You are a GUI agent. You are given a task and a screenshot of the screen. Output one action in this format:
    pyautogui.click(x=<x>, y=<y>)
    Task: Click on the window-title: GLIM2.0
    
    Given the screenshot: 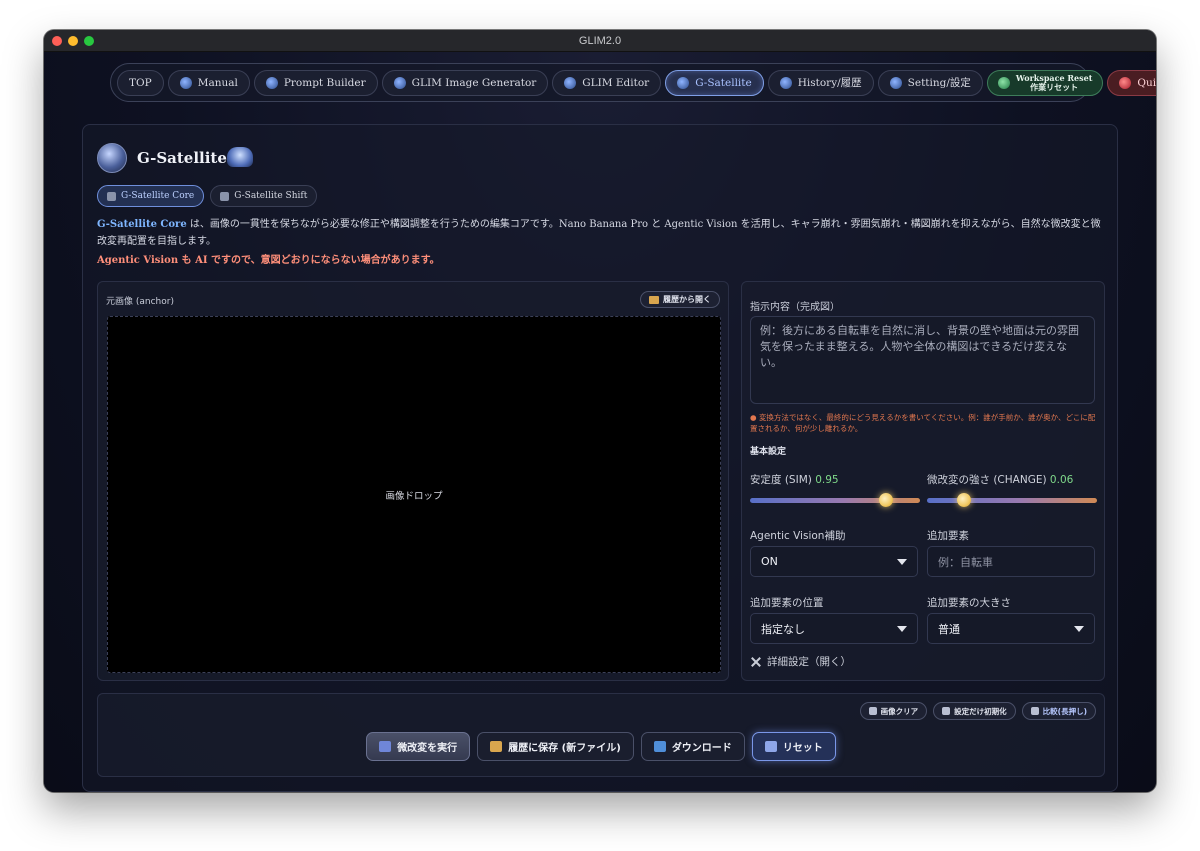 What is the action you would take?
    pyautogui.click(x=600, y=40)
    